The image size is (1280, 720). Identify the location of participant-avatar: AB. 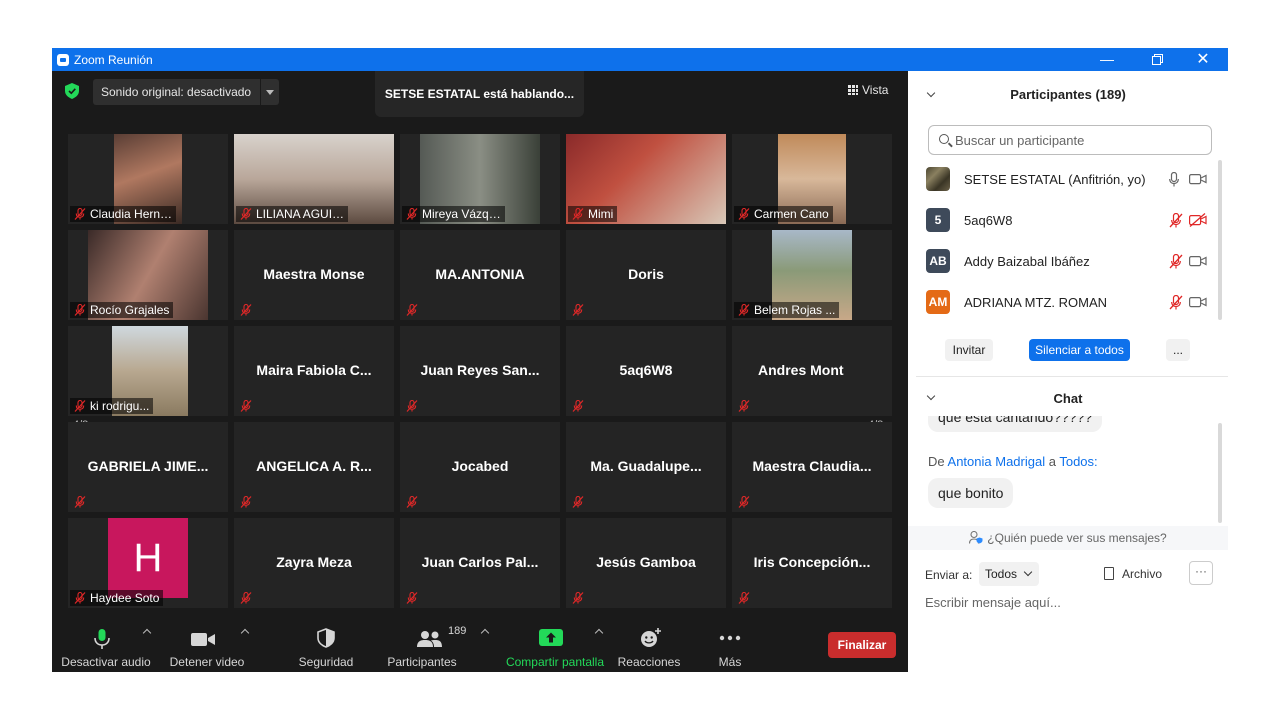
(938, 261).